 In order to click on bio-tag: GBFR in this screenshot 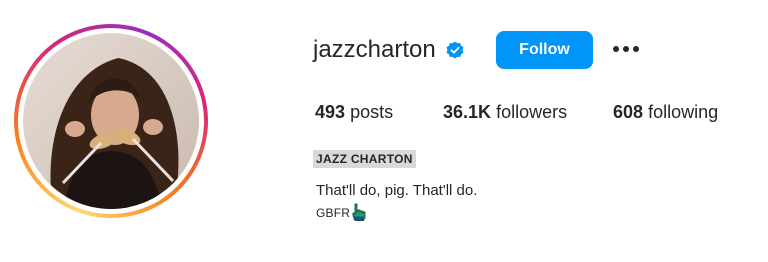, I will do `click(341, 212)`.